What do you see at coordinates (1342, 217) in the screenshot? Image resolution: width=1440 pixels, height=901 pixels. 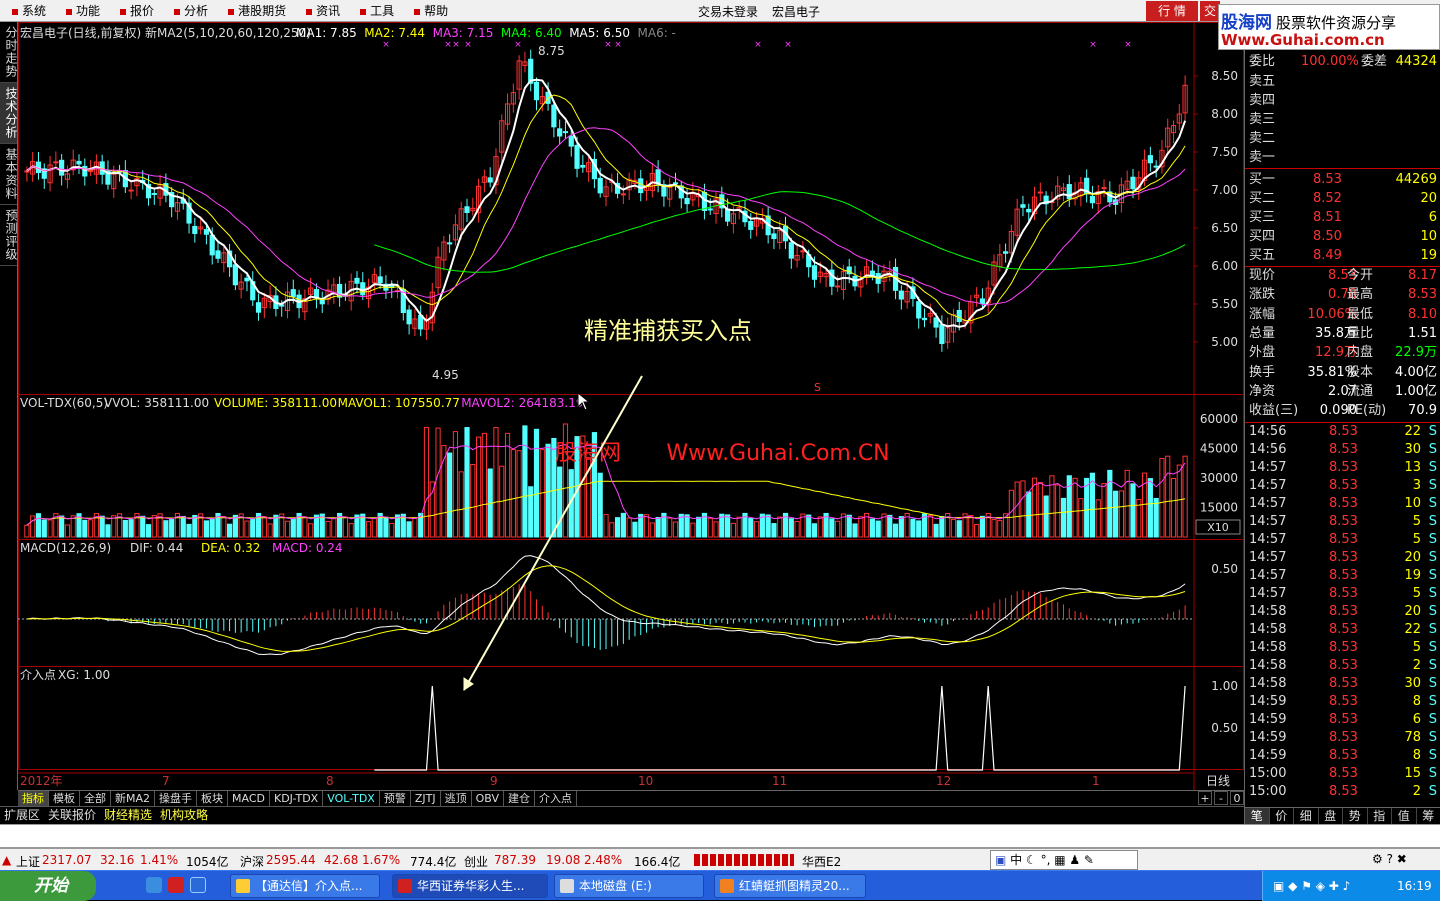 I see `buy-level-row: 买三 8.51 6` at bounding box center [1342, 217].